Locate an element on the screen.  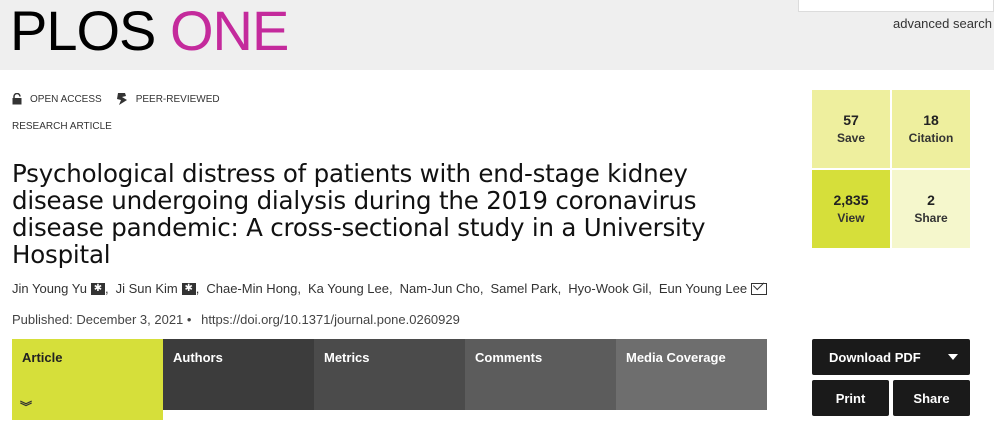
author-name: Samel Park is located at coordinates (523, 288).